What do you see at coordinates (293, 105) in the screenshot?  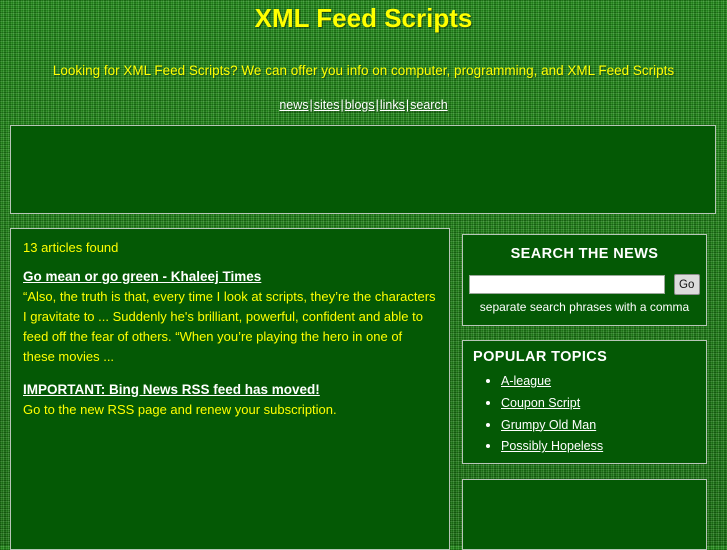 I see `nav-item-news: news` at bounding box center [293, 105].